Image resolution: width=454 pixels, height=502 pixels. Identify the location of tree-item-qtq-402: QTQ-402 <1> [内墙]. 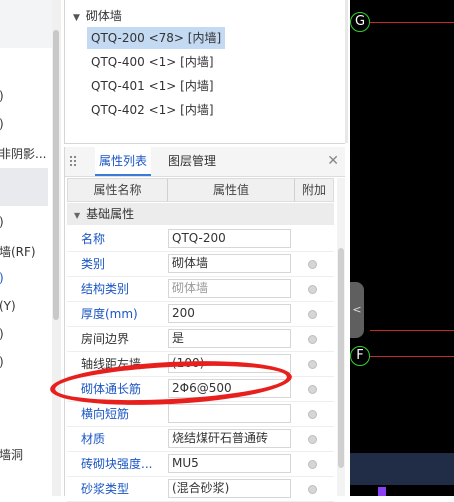
(152, 110).